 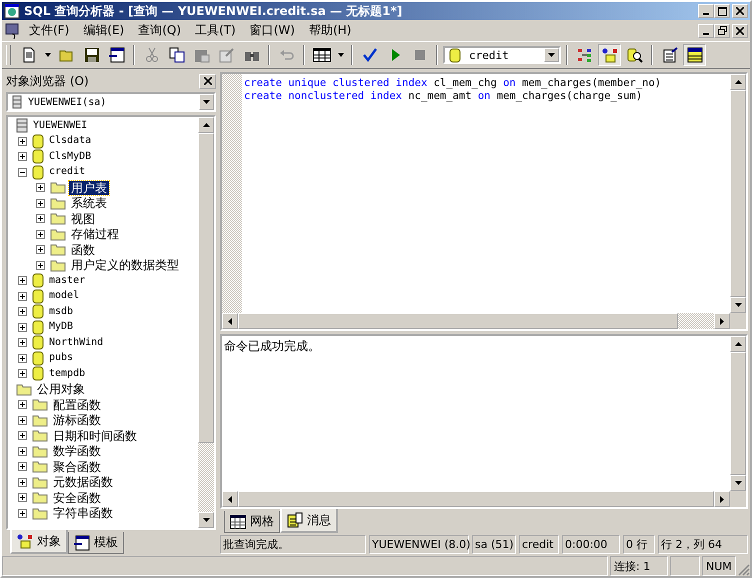 I want to click on tree-item: 系统表, so click(x=89, y=203).